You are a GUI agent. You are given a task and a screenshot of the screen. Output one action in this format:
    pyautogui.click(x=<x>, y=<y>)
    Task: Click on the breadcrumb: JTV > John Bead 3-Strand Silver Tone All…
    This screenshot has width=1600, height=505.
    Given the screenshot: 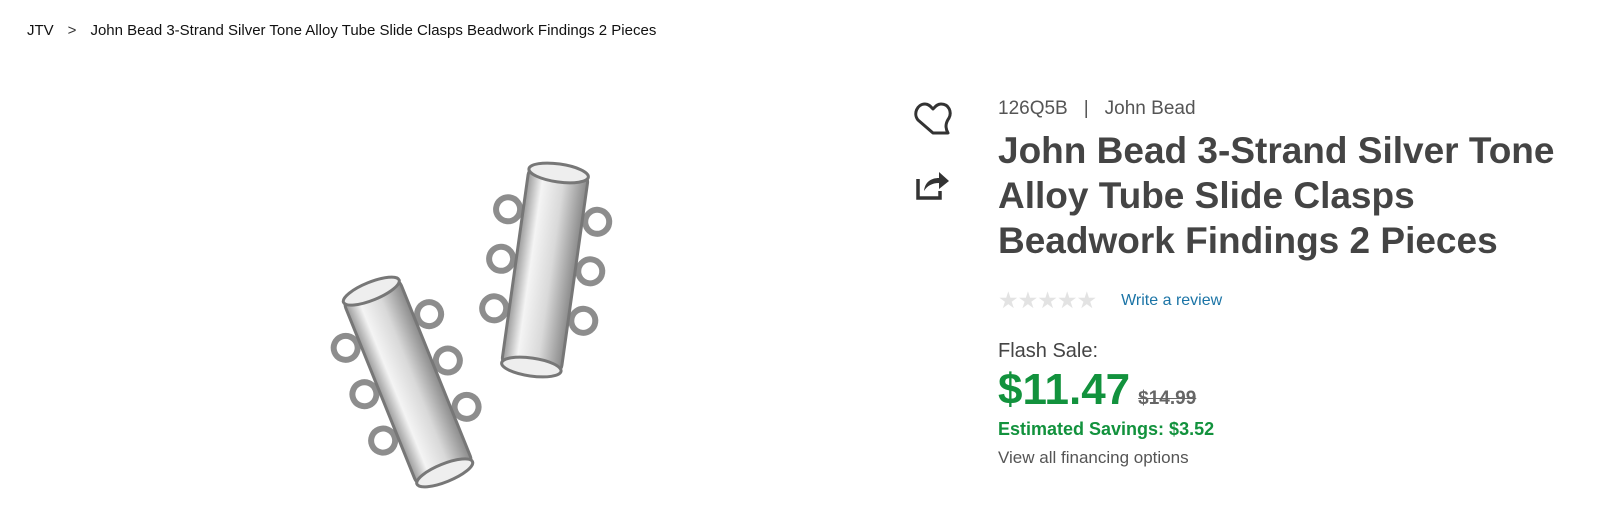 What is the action you would take?
    pyautogui.click(x=341, y=30)
    